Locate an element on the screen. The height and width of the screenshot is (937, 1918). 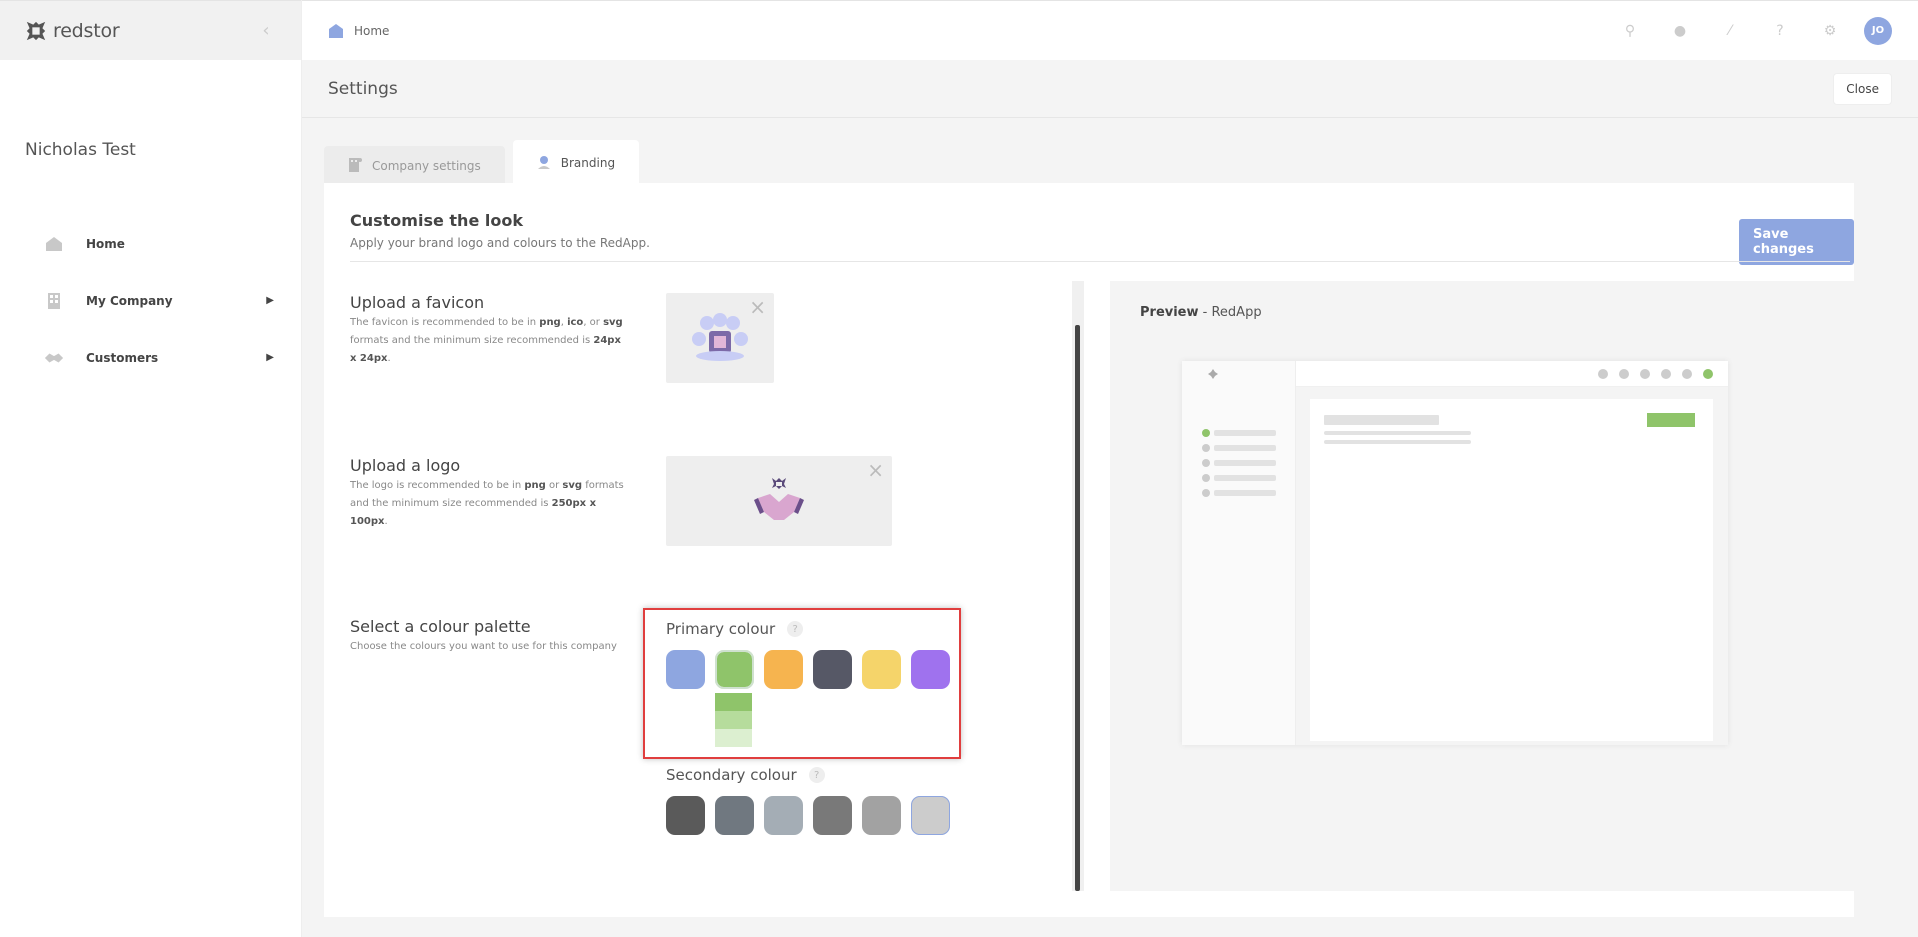
tab-branding: Branding is located at coordinates (576, 163).